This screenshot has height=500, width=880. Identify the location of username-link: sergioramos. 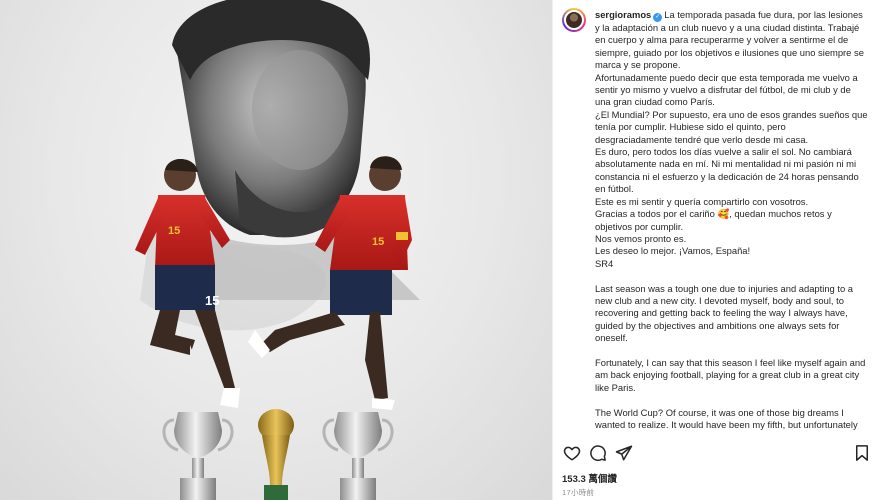
(623, 14).